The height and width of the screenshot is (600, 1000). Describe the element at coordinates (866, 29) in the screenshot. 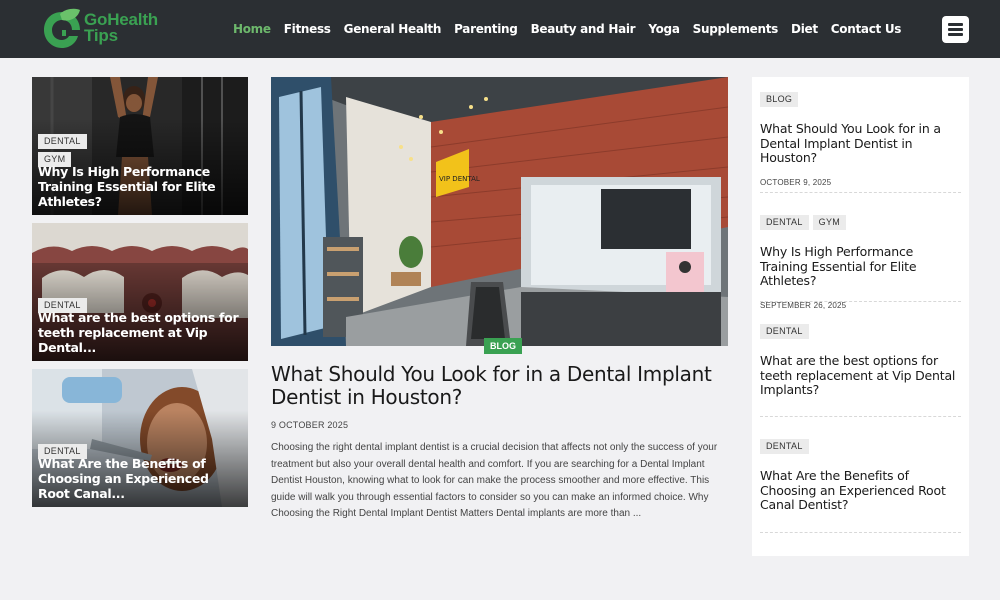

I see `nav-contact-us: Contact Us` at that location.